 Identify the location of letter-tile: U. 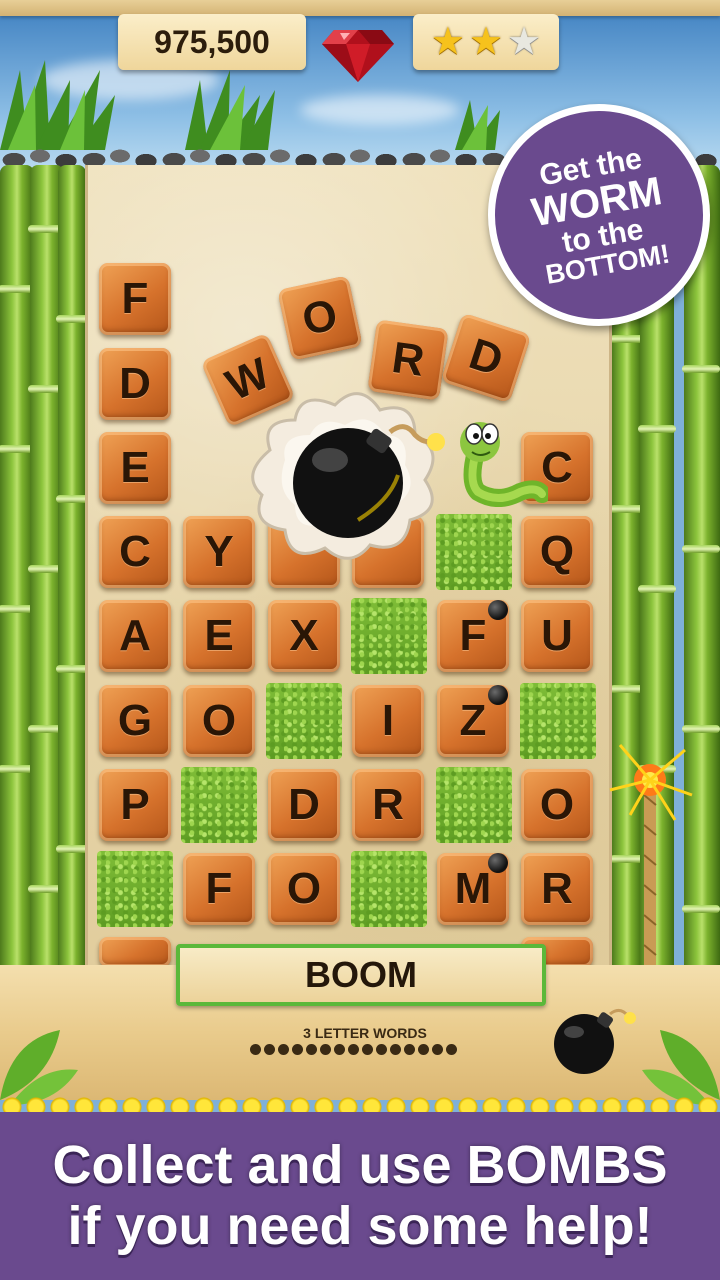
(557, 636).